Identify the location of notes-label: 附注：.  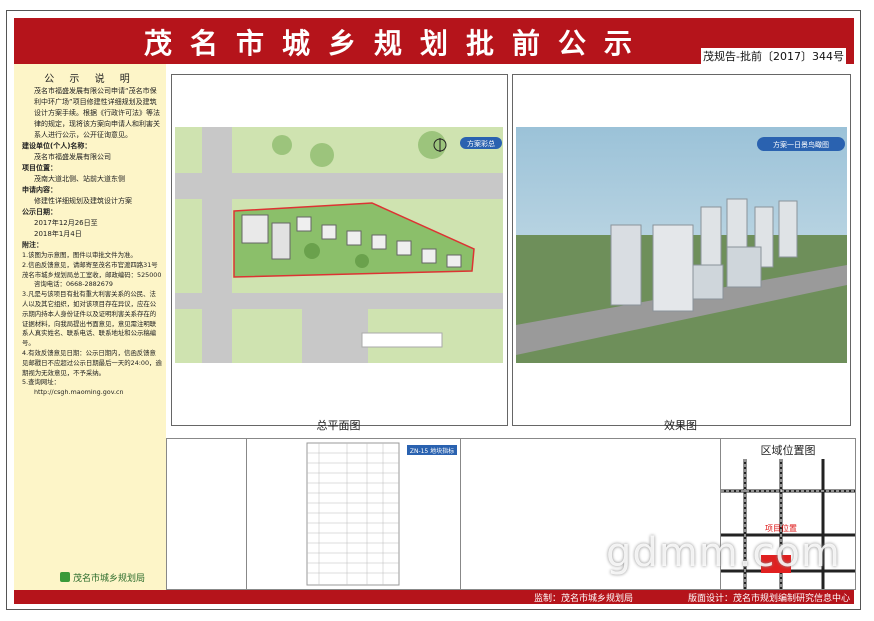
(32, 245).